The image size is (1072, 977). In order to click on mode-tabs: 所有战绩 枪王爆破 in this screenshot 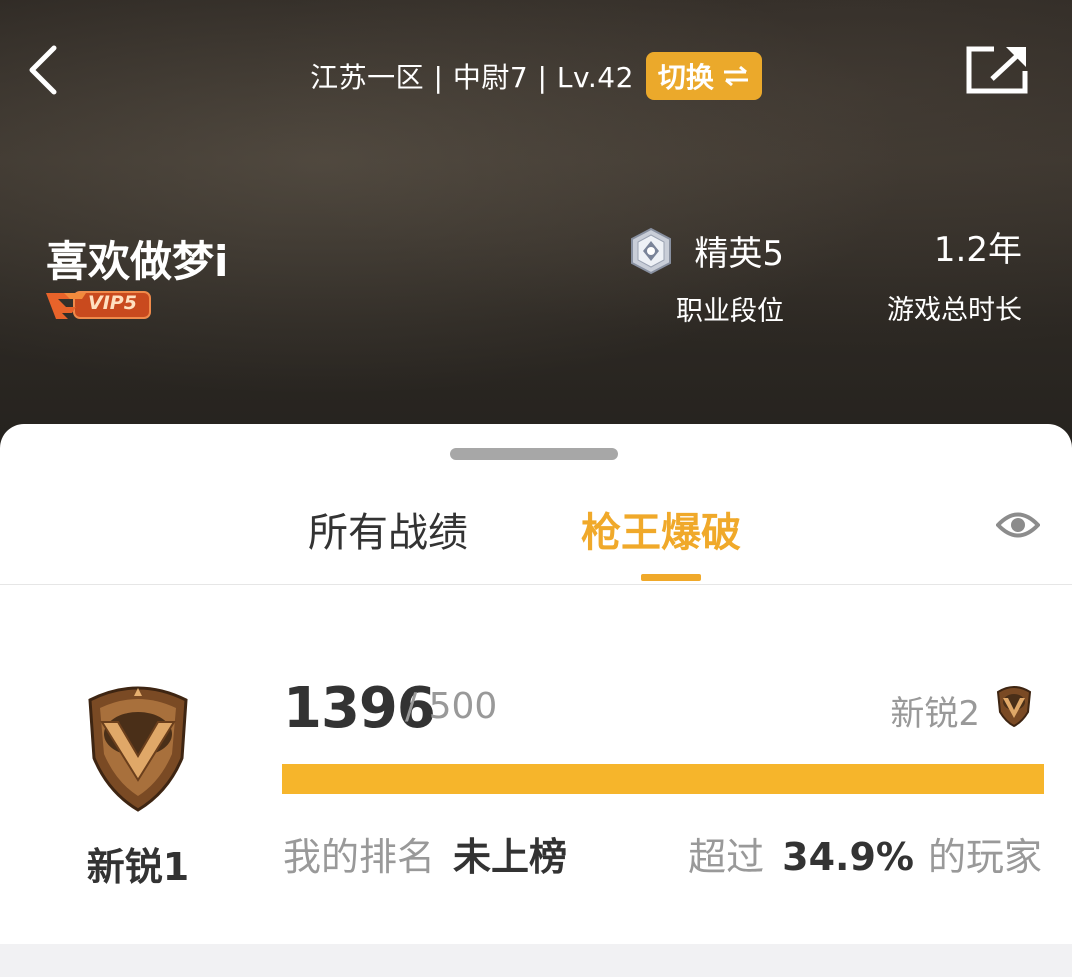, I will do `click(536, 539)`.